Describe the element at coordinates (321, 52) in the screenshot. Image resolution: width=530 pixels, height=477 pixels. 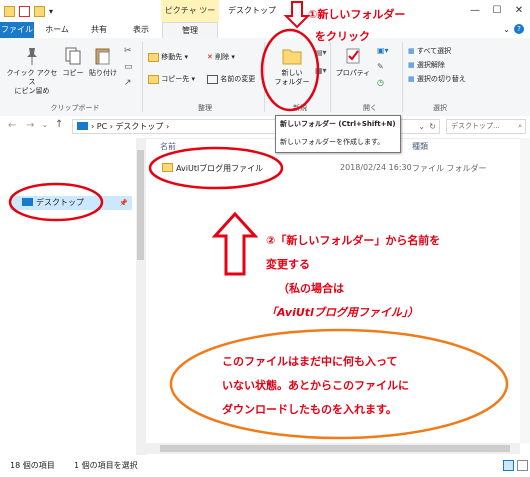
I see `new-item-icon: ▤▾` at that location.